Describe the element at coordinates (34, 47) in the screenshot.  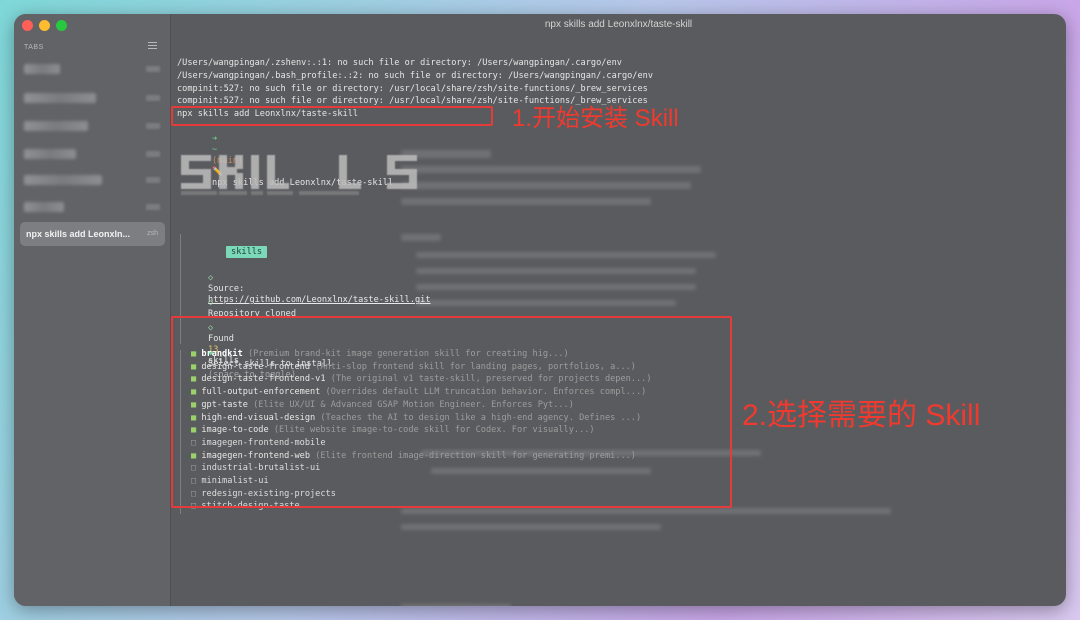
I see `tabs-header: TABS` at that location.